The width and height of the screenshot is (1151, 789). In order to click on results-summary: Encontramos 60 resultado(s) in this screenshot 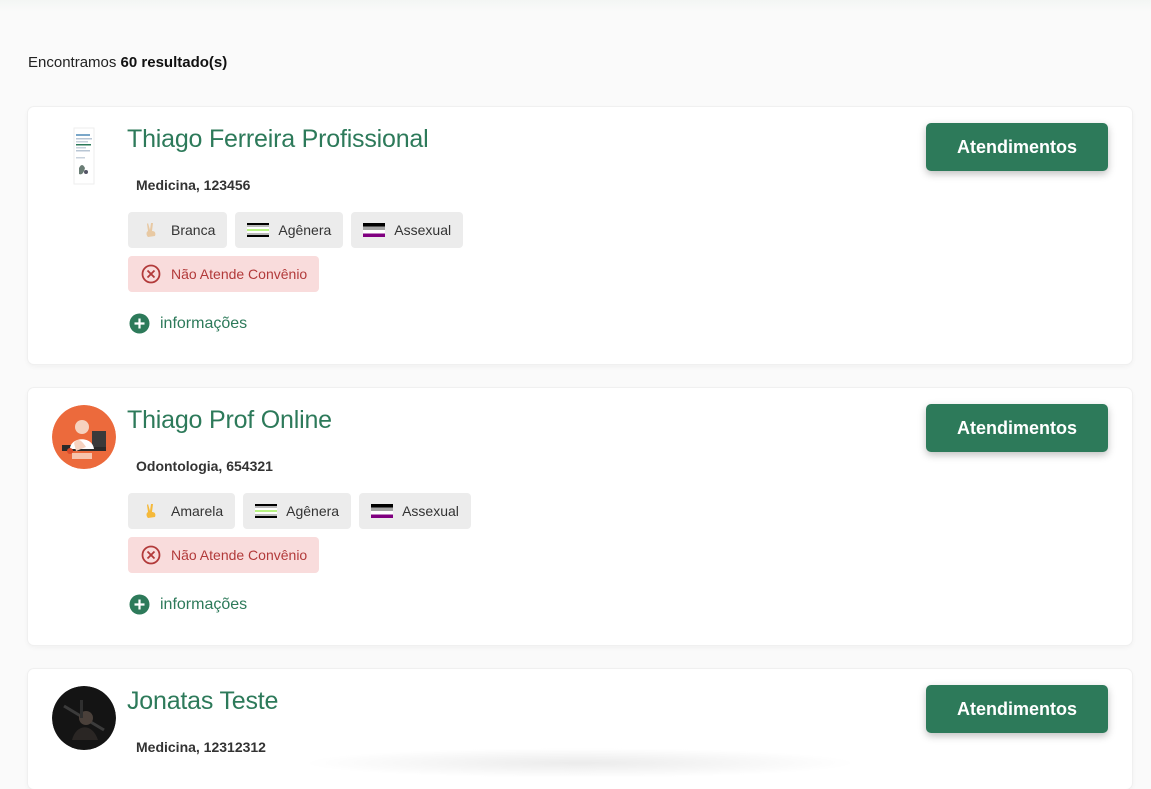, I will do `click(127, 62)`.